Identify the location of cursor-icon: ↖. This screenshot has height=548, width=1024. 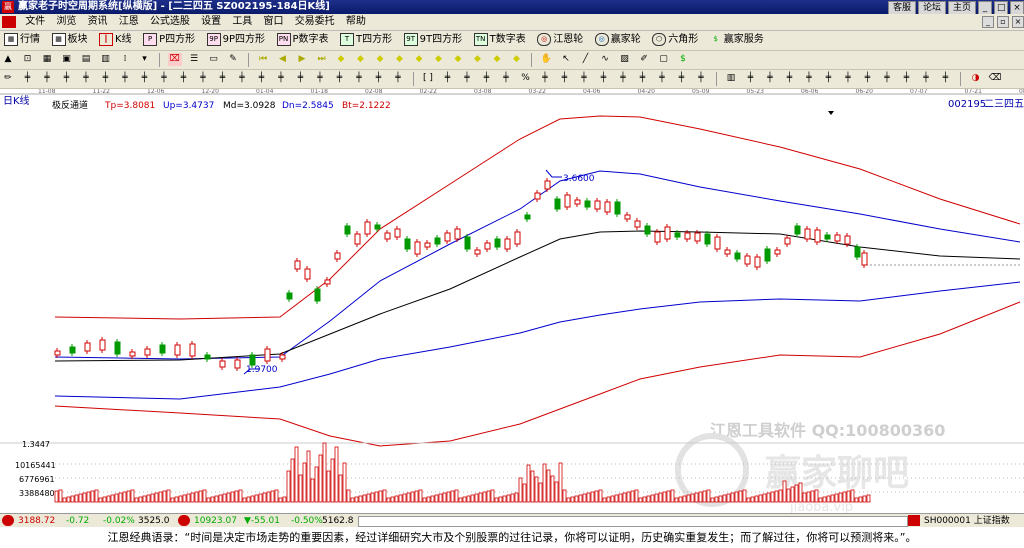
(566, 59).